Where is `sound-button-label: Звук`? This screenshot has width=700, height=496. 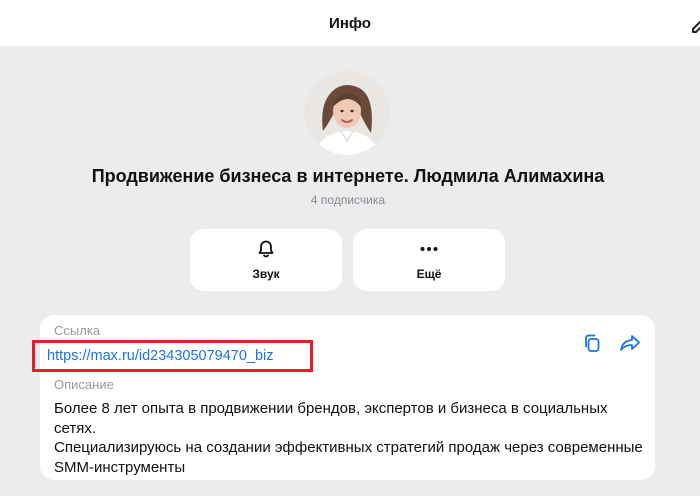 sound-button-label: Звук is located at coordinates (266, 274).